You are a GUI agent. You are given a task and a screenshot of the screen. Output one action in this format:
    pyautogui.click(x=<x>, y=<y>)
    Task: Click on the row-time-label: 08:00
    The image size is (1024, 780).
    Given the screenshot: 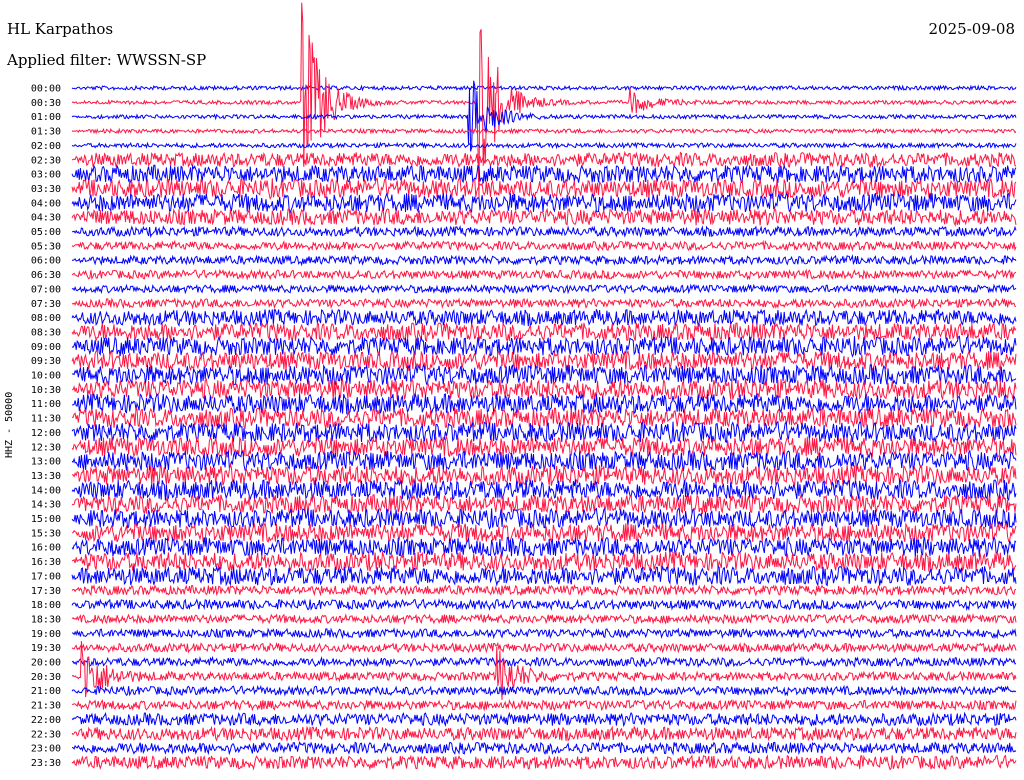 What is the action you would take?
    pyautogui.click(x=46, y=318)
    